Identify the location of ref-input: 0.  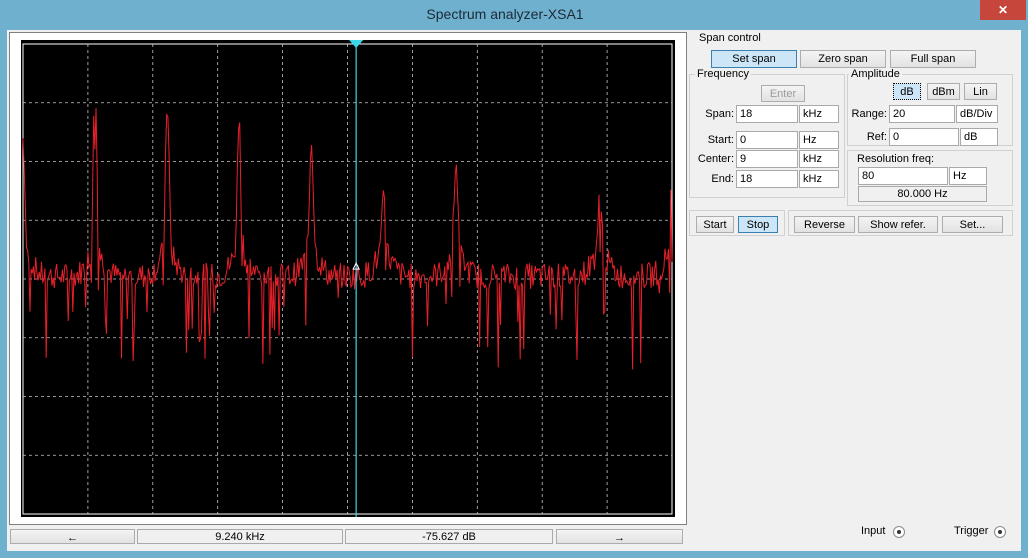
(924, 137).